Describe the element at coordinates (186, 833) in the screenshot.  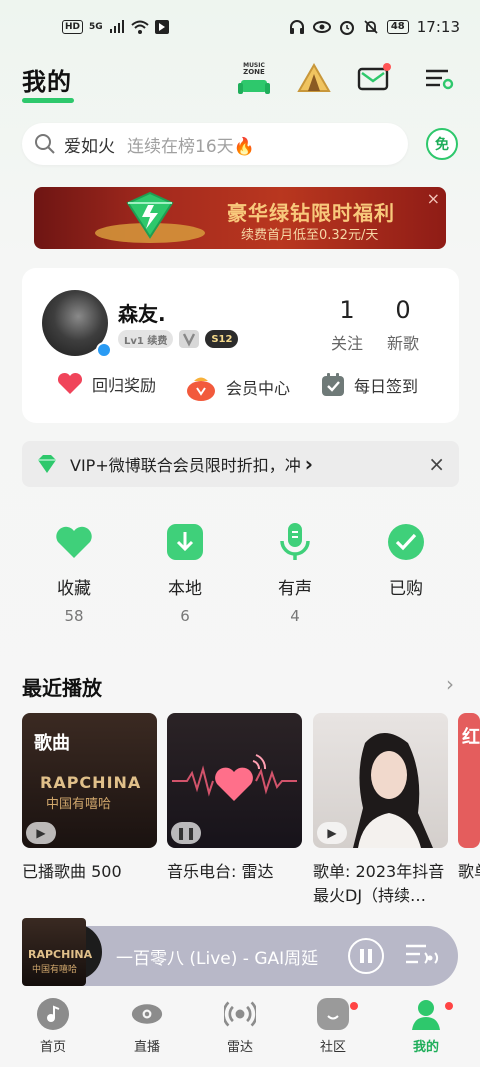
I see `pause-icon: ❚❚` at that location.